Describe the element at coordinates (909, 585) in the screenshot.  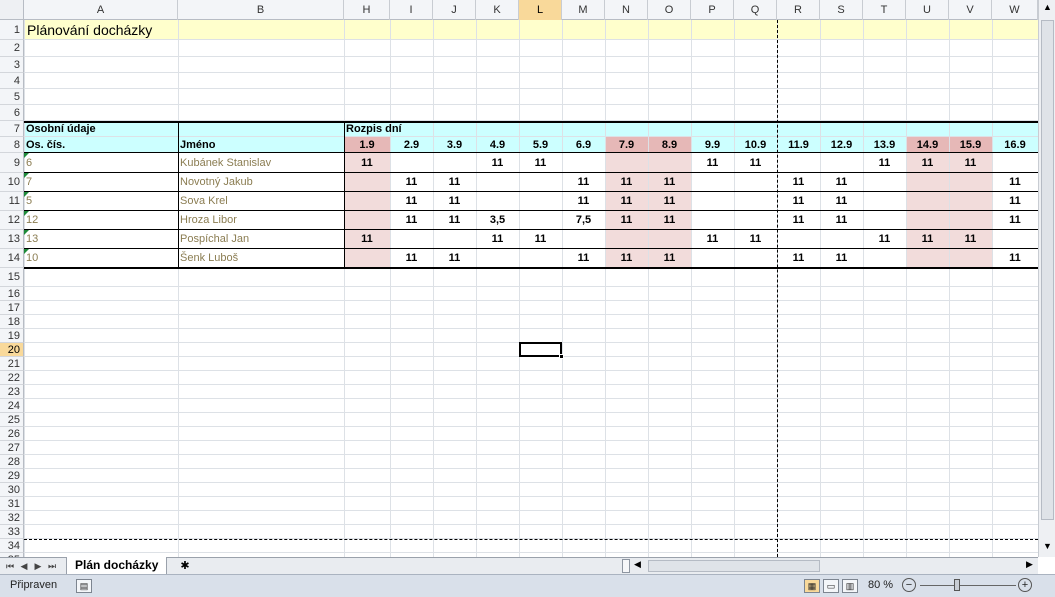
I see `zoom-out-icon: −` at that location.